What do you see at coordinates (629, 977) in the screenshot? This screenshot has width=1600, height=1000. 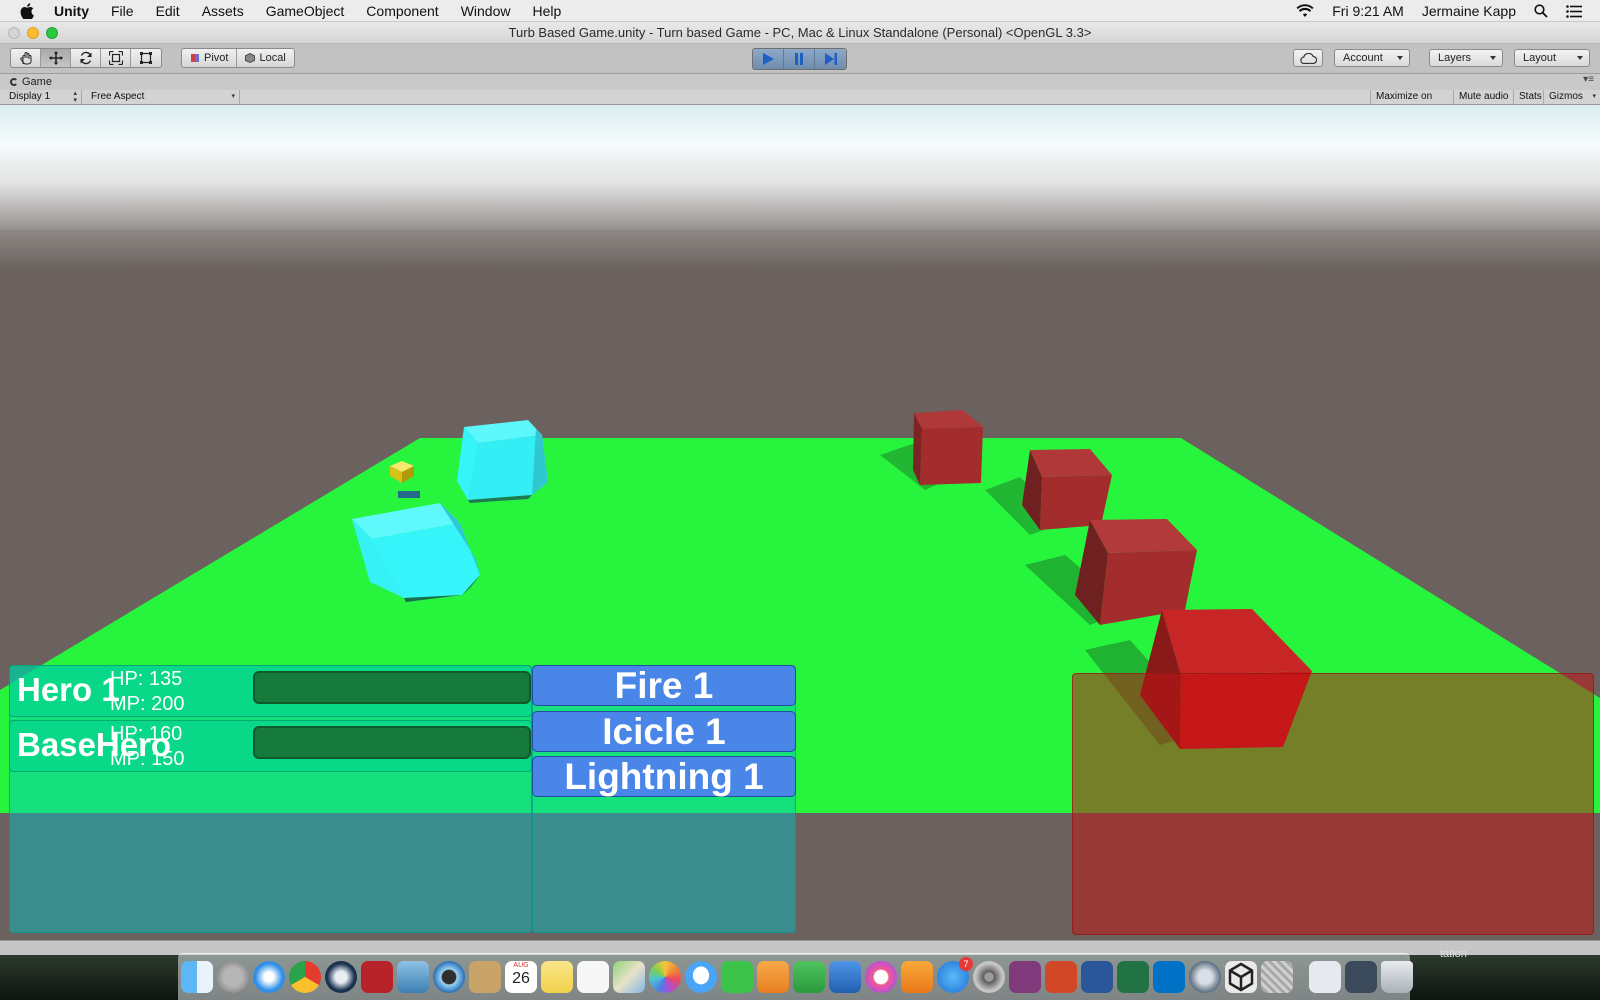 I see `maps-icon` at bounding box center [629, 977].